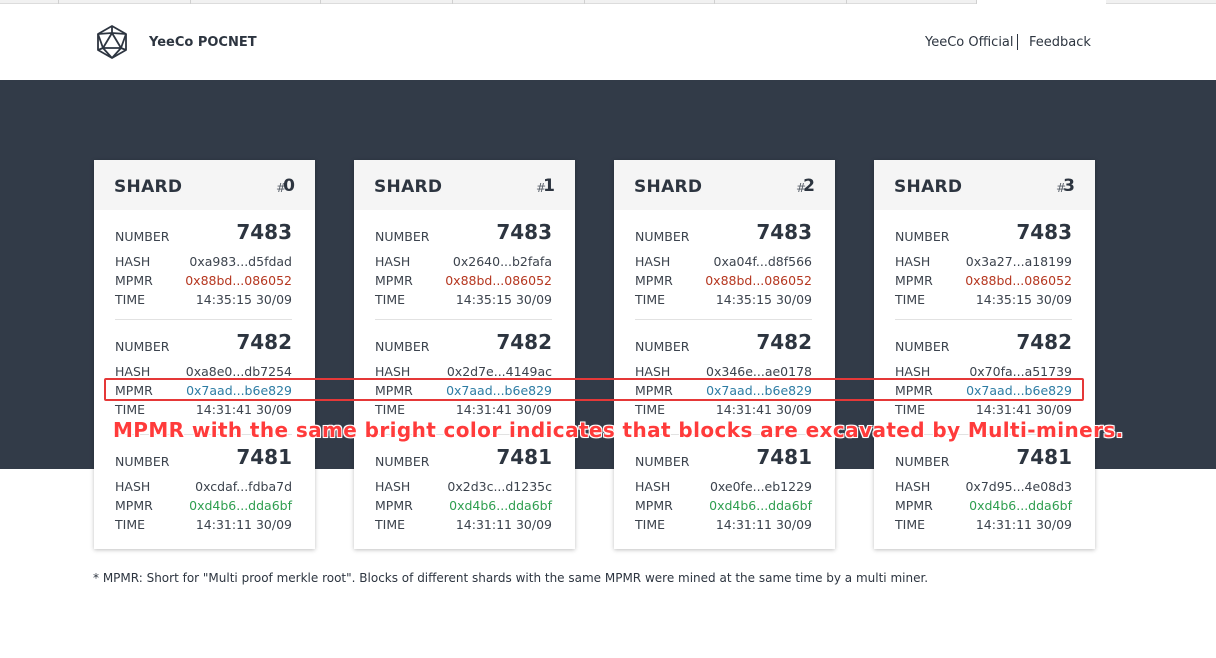 The image size is (1216, 658). I want to click on nav-link-official: YeeCo Official, so click(969, 42).